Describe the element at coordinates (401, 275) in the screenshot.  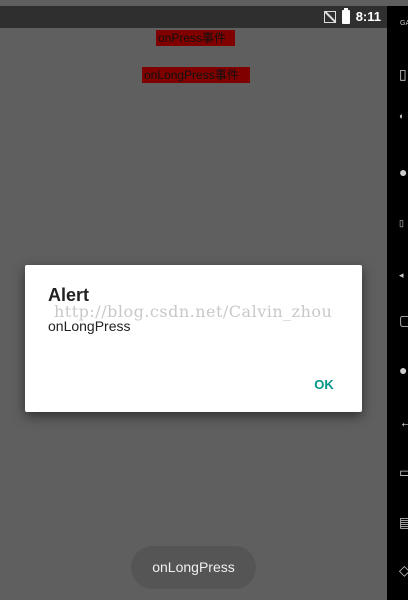
I see `volume-down-icon: ◂` at that location.